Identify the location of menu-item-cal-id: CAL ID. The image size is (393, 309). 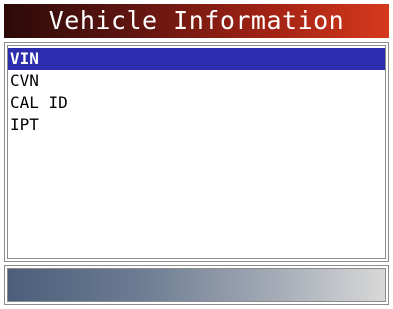
(196, 103).